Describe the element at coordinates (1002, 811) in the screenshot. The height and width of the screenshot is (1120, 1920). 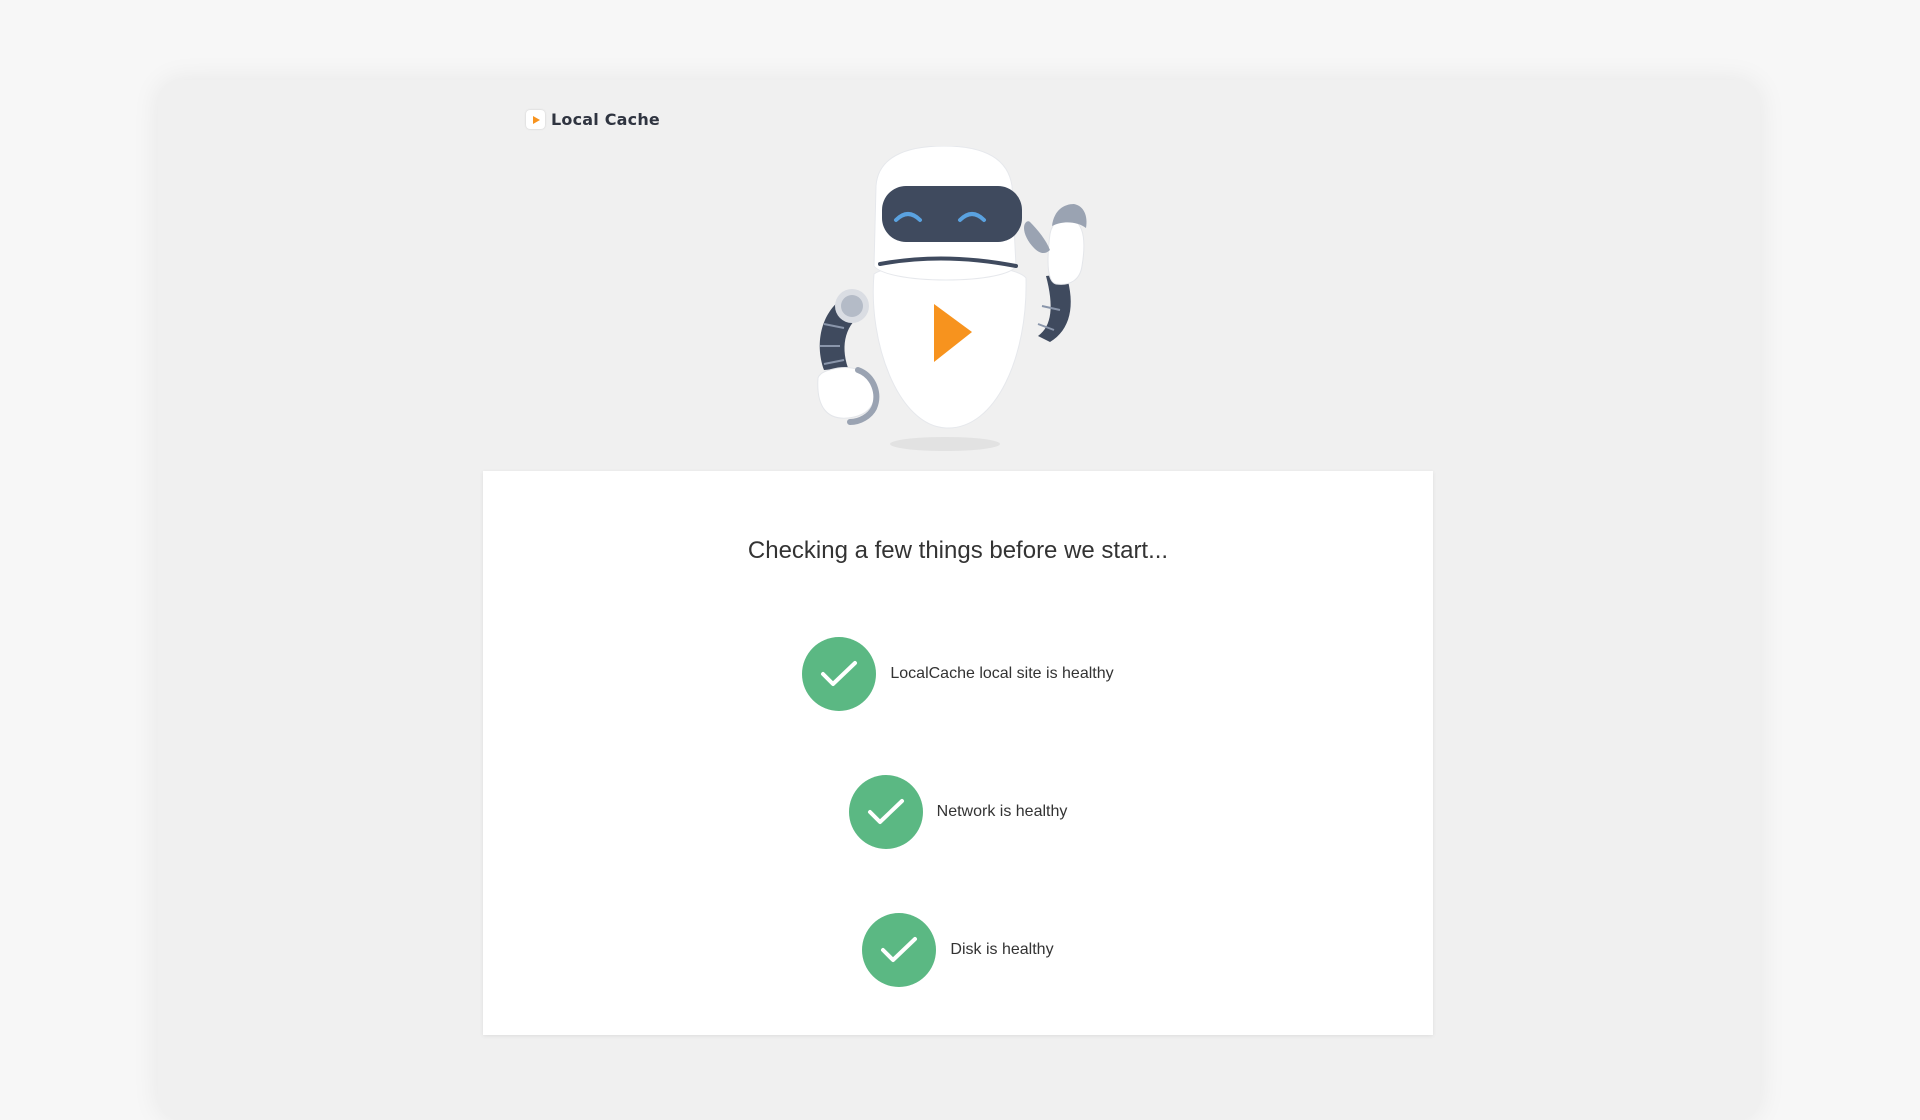
I see `check-label: Network is healthy` at that location.